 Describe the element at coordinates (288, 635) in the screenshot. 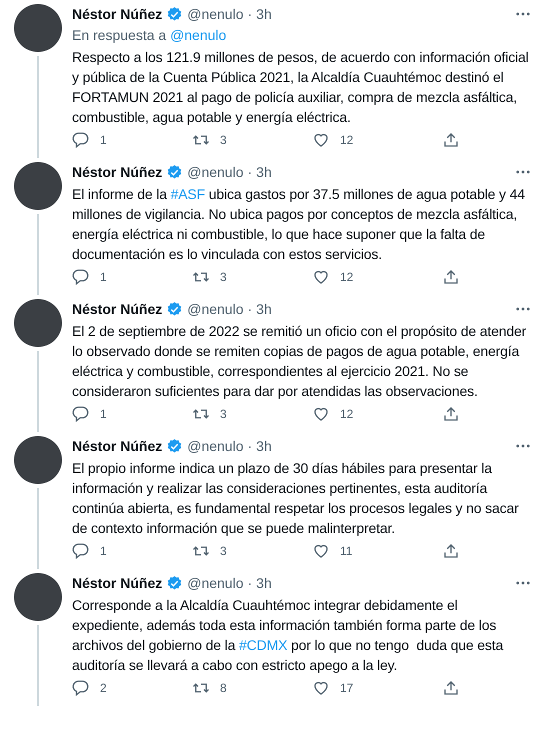

I see `tweet-text: Corresponde a la Alcaldía Cuauhtémoc integrar debidamente el expediente, además toda esta información también forma parte de los archivos del gobierno de la #CDMX por lo que no tengo duda que esta auditoría se llevará a cabo con estricto apego a la ley.` at that location.